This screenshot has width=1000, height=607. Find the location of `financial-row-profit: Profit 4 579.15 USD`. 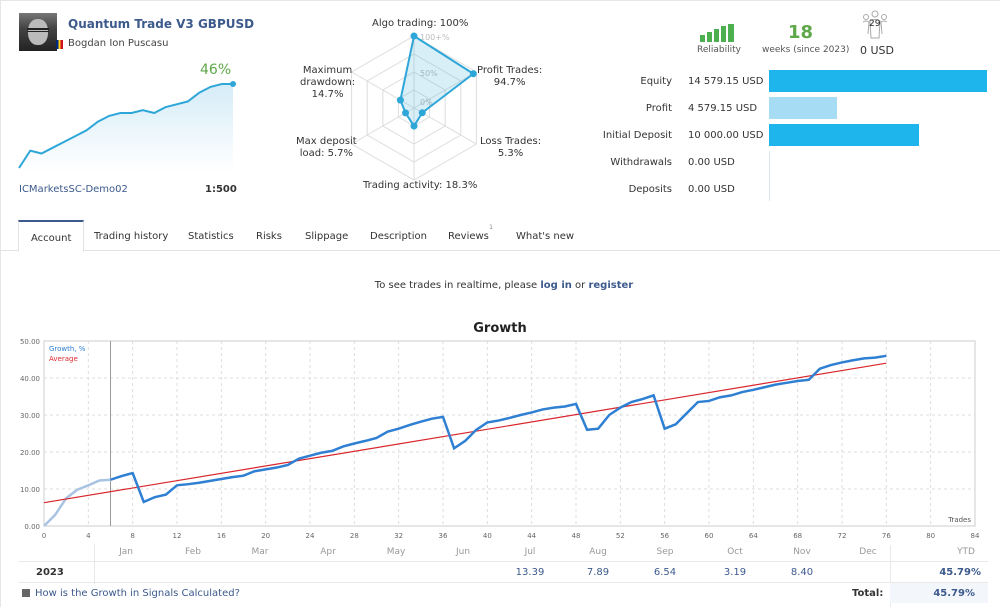

financial-row-profit: Profit 4 579.15 USD is located at coordinates (800, 108).